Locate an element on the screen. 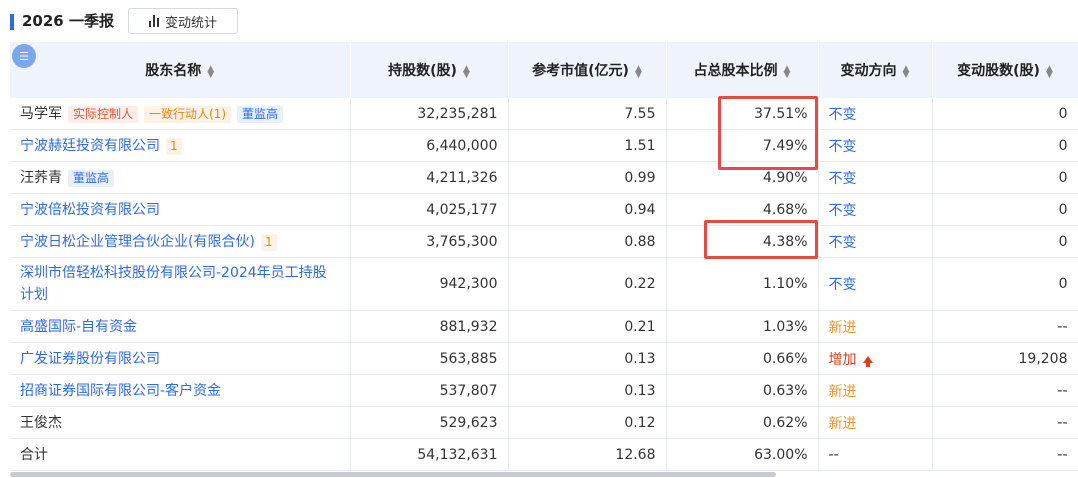  shareholder-name-cell: 宁波赫廷投资有限公司 1 is located at coordinates (180, 145).